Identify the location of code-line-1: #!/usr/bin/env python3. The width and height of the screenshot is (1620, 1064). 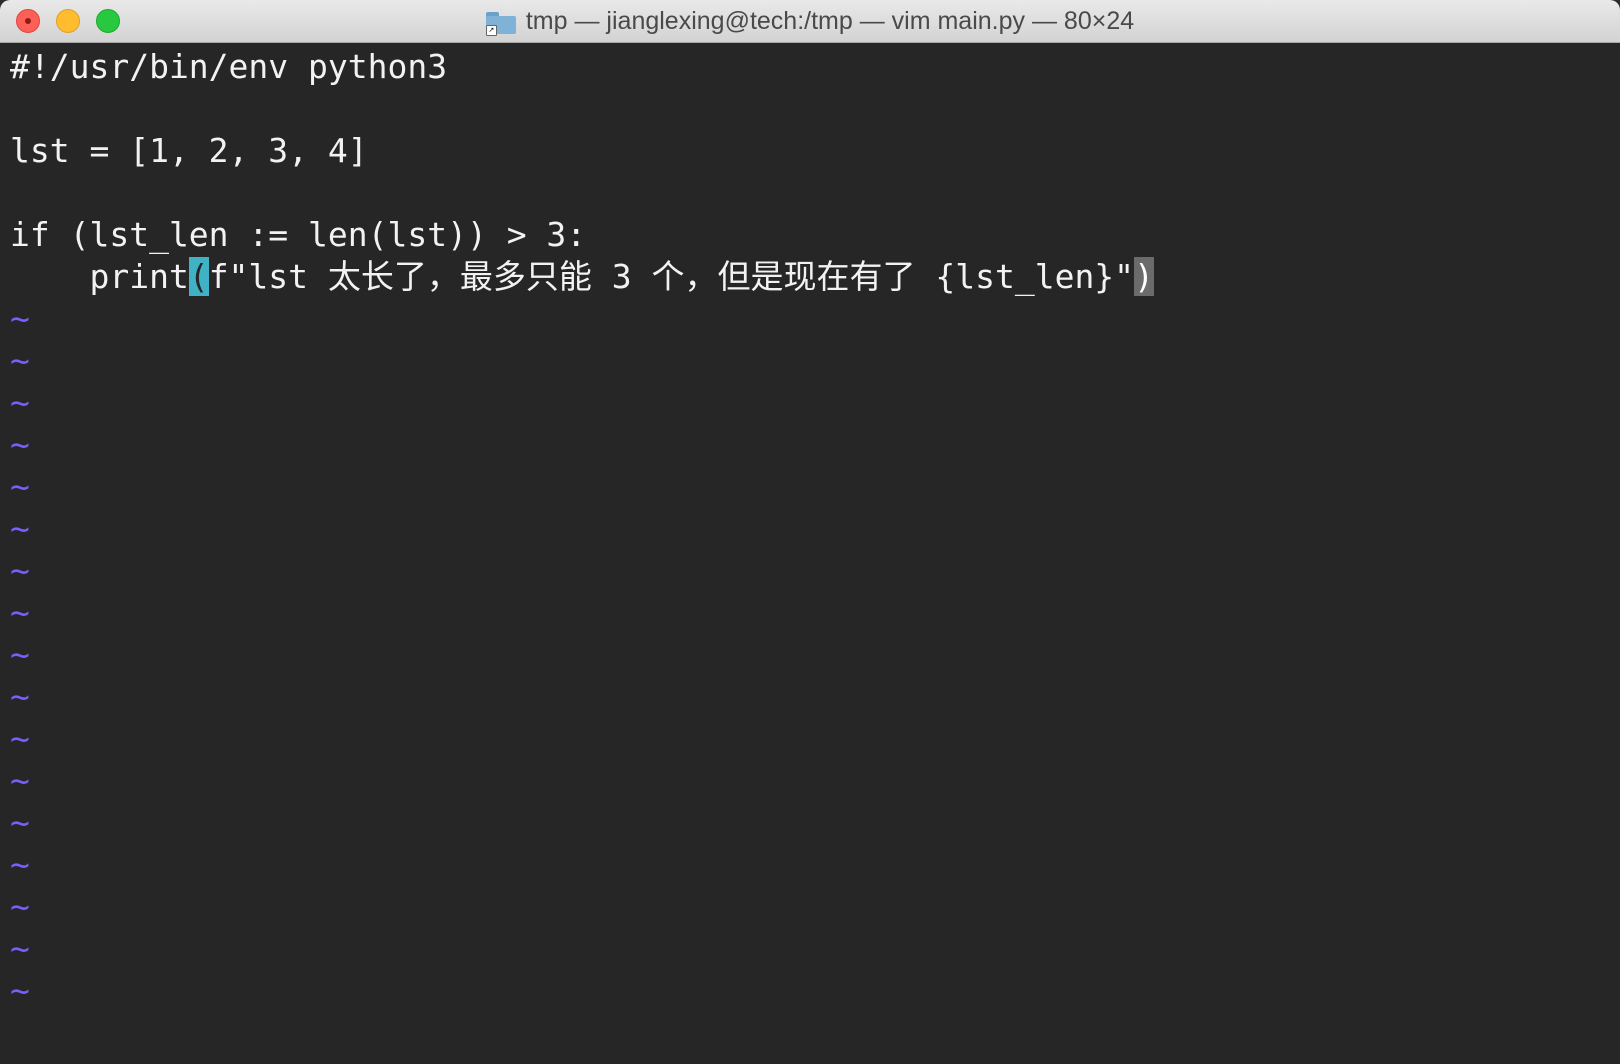
(229, 66).